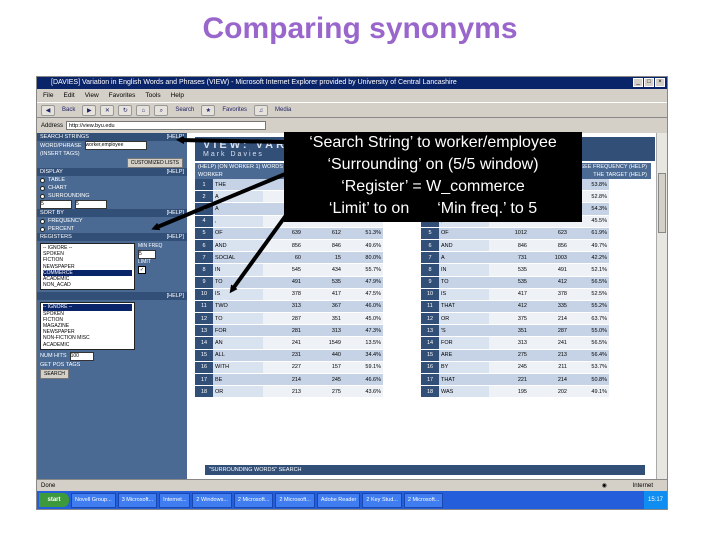 The image size is (720, 540). I want to click on min-freq-input: 5, so click(147, 254).